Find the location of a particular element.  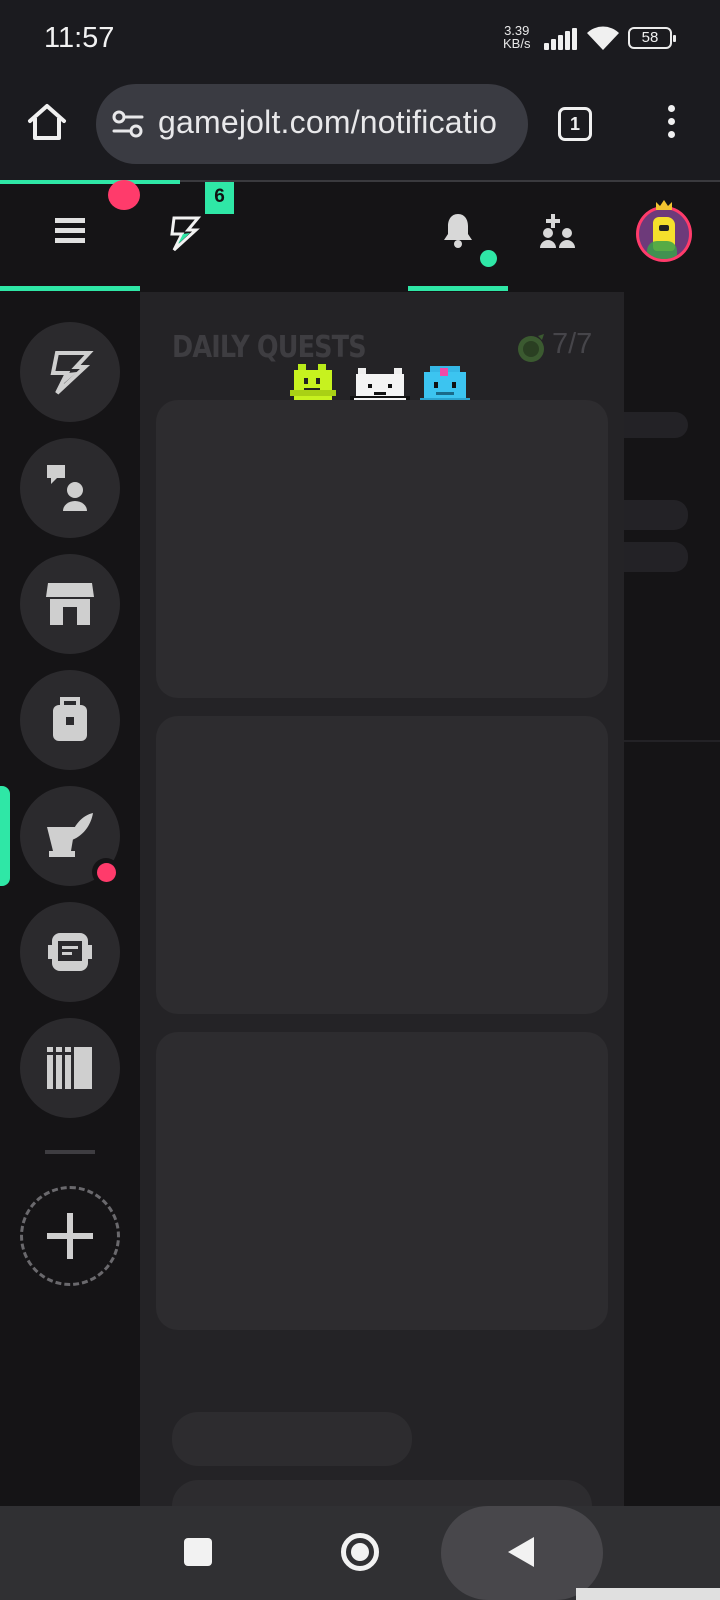

sidebar-item-add is located at coordinates (70, 1236).